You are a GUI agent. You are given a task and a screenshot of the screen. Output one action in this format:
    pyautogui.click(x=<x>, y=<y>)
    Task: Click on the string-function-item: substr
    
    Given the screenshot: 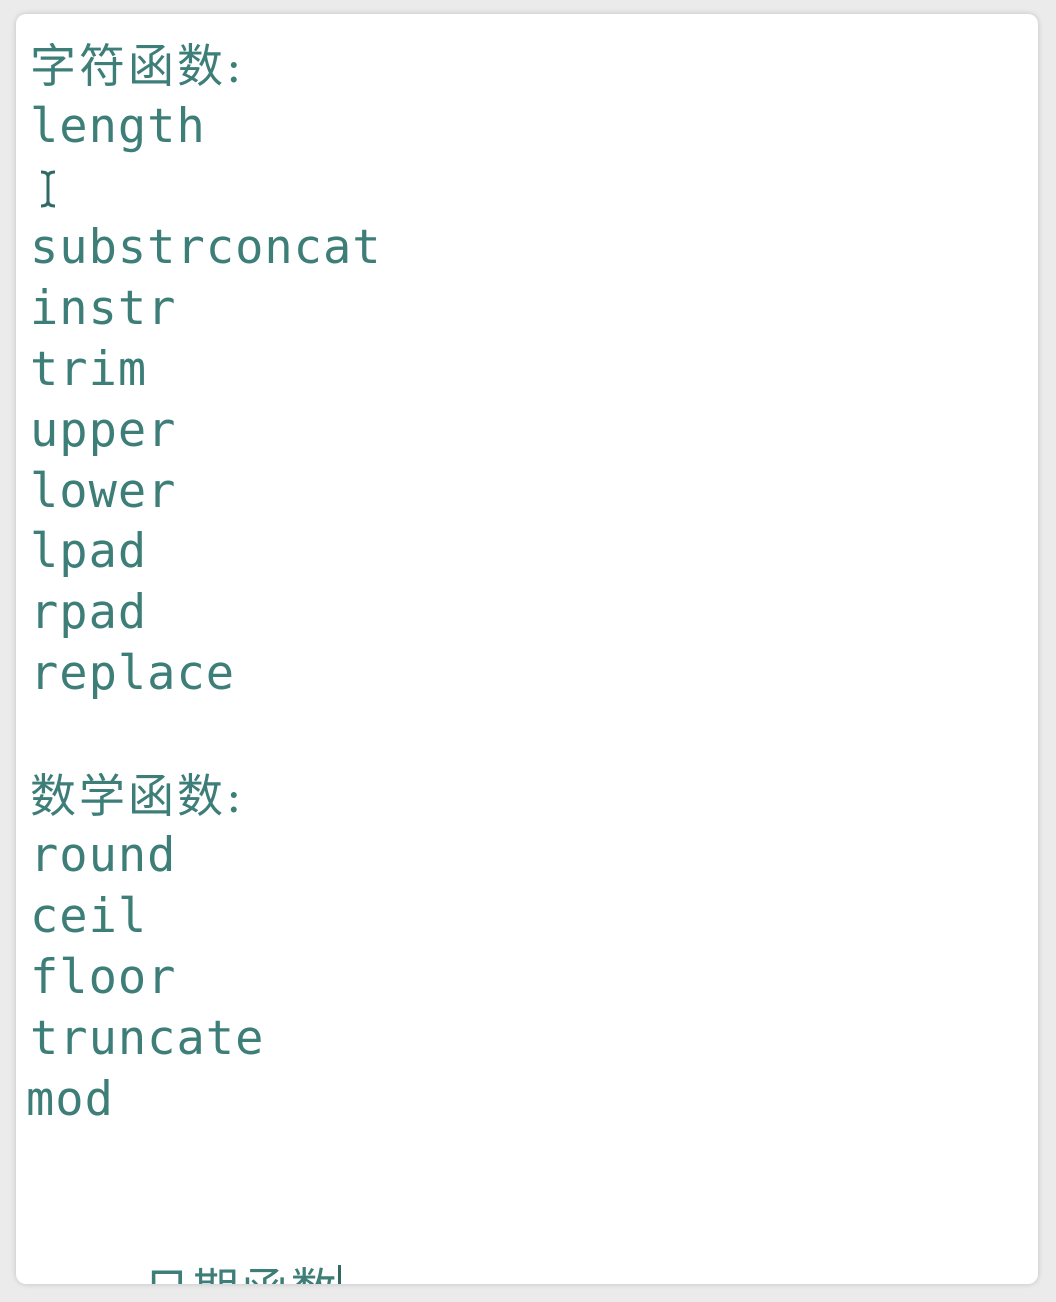 What is the action you would take?
    pyautogui.click(x=118, y=248)
    